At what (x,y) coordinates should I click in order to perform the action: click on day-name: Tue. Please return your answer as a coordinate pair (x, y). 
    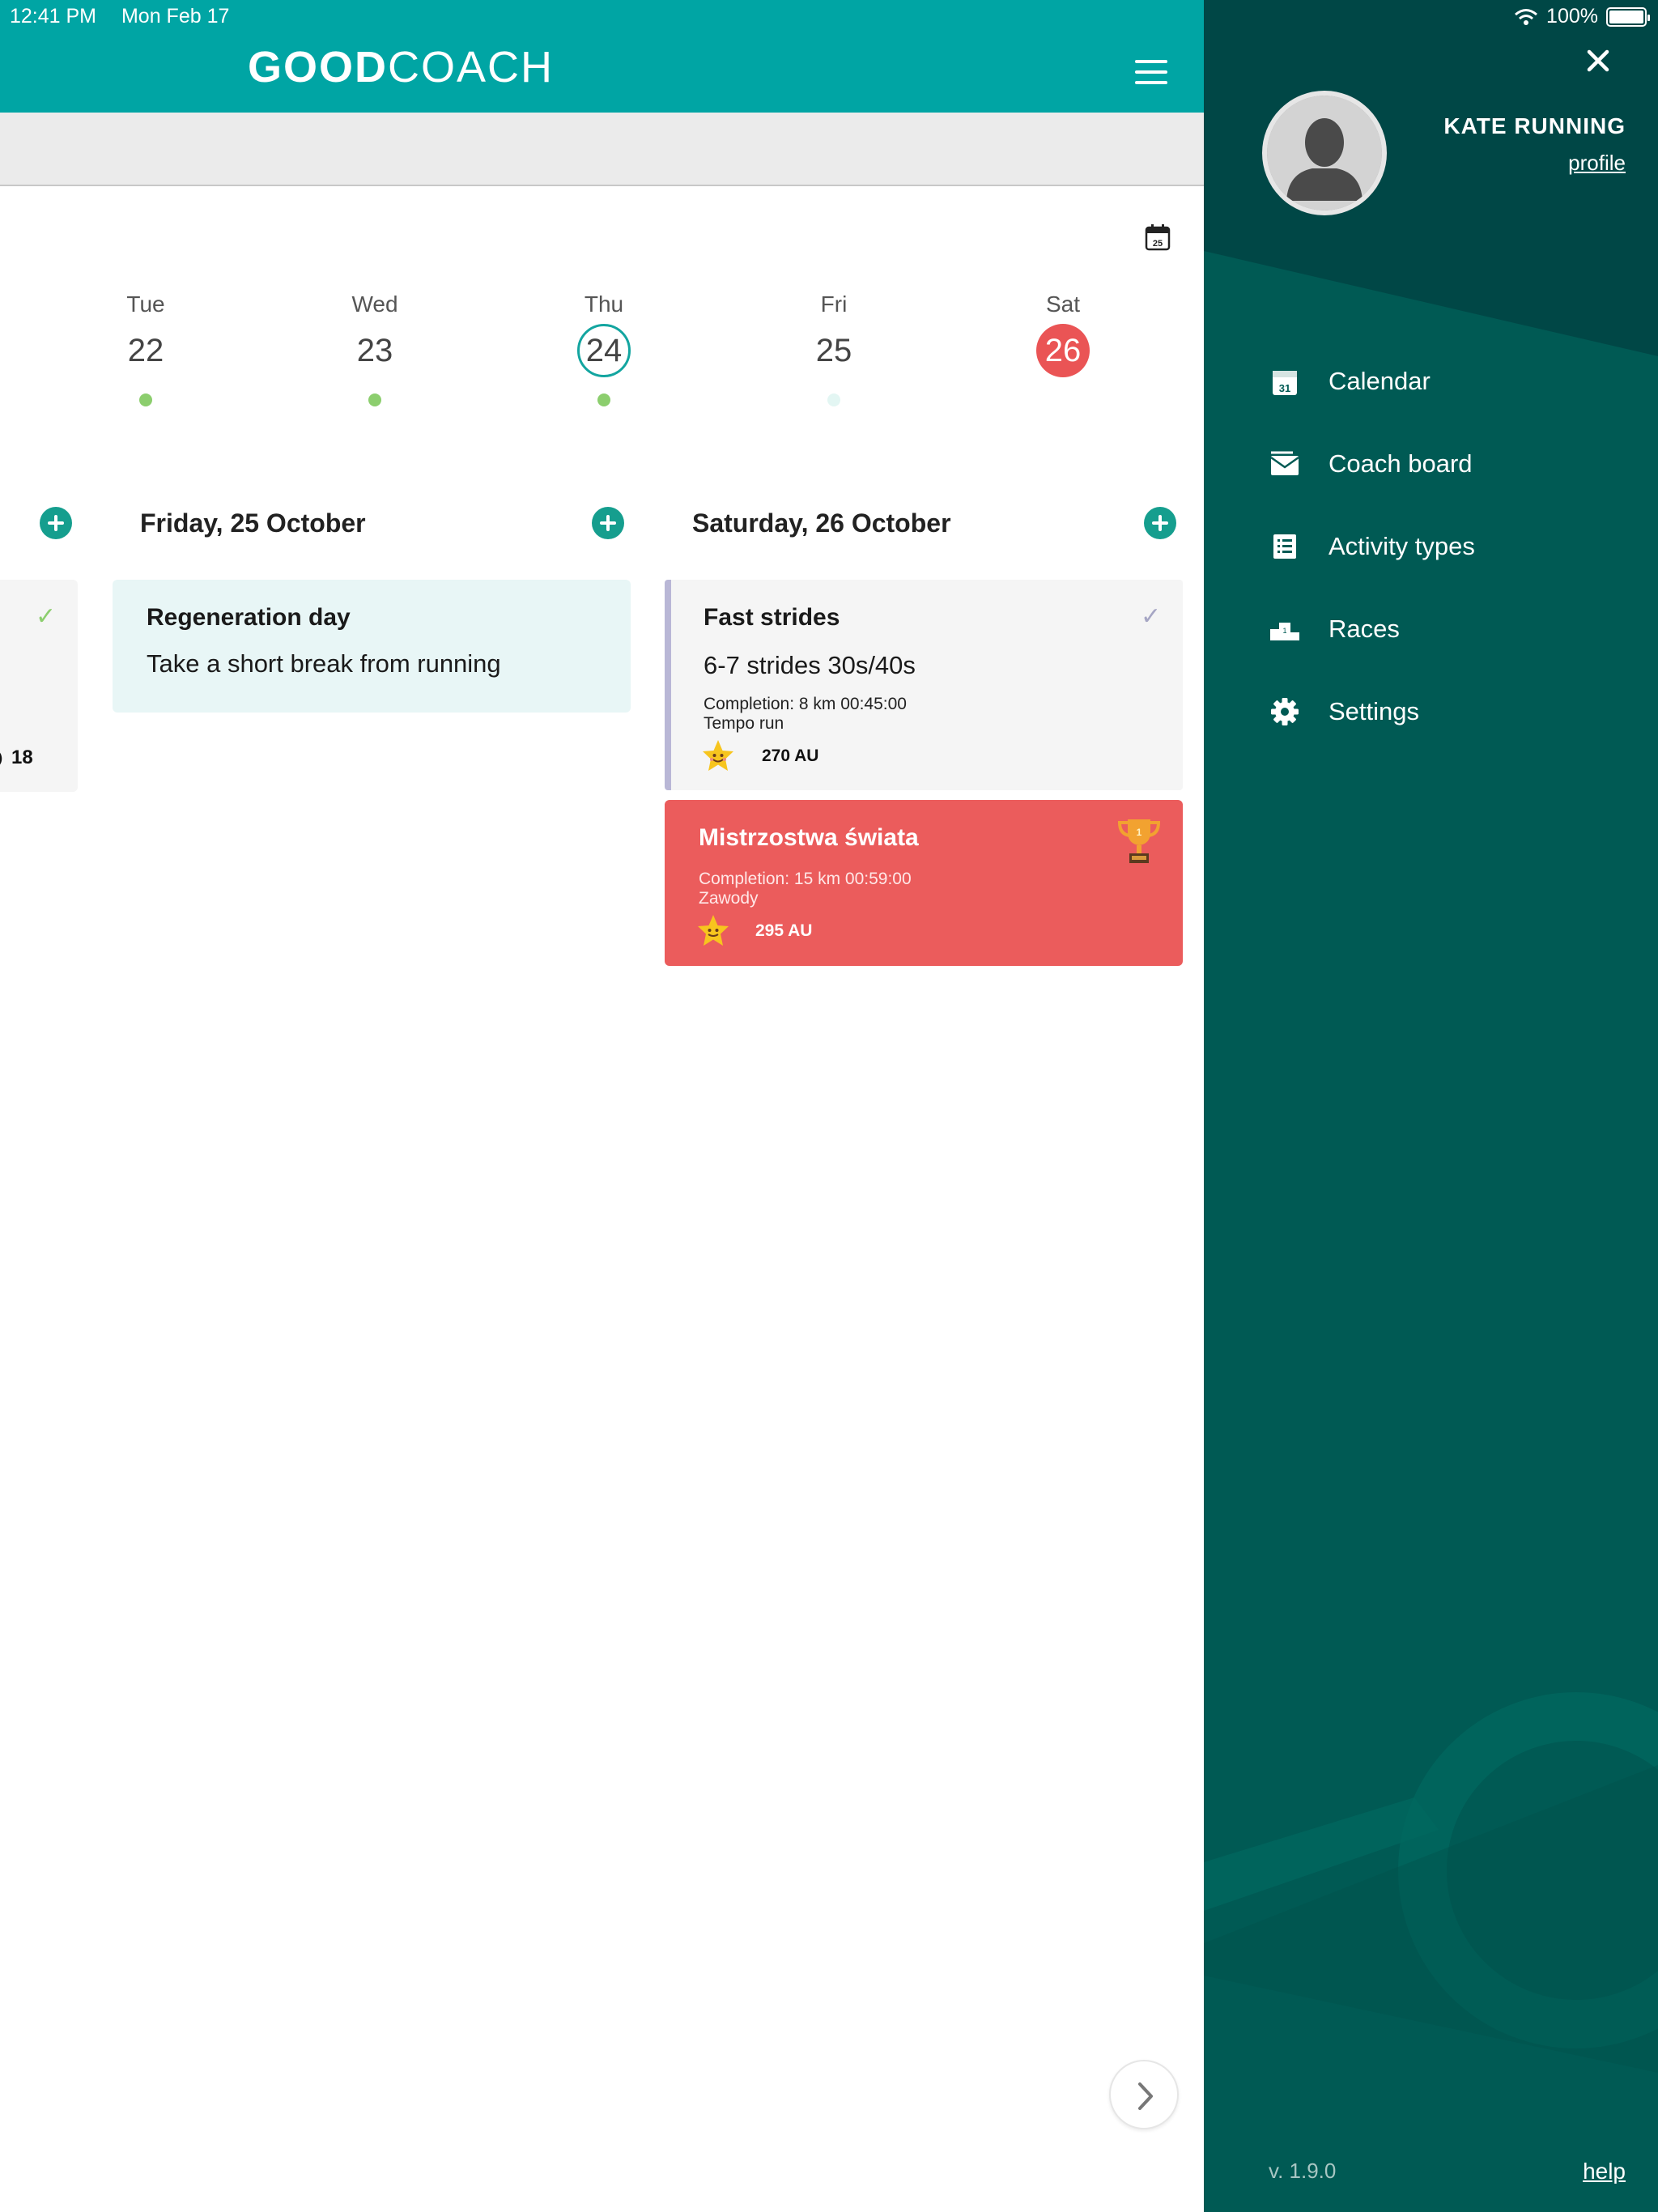
    Looking at the image, I should click on (145, 304).